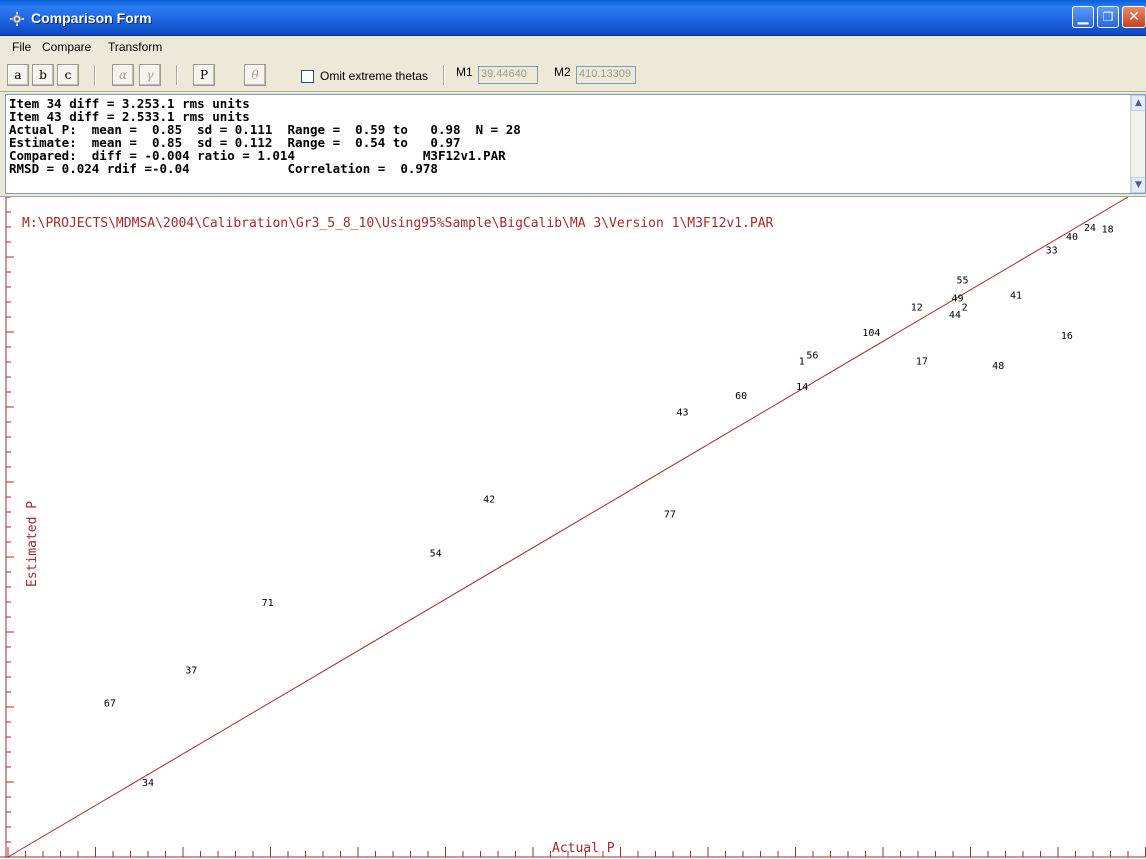  What do you see at coordinates (955, 315) in the screenshot?
I see `item-point-label: 44` at bounding box center [955, 315].